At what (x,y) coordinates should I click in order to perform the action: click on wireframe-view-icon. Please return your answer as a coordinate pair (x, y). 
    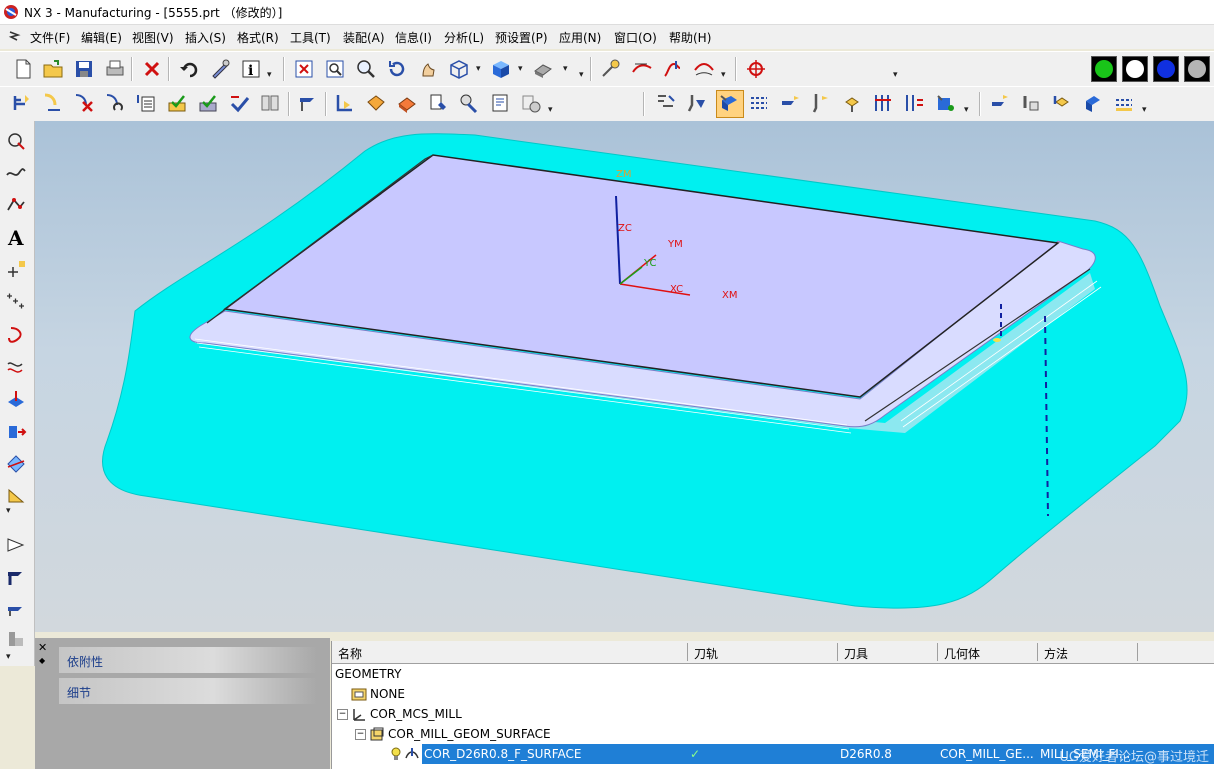
    Looking at the image, I should click on (459, 69).